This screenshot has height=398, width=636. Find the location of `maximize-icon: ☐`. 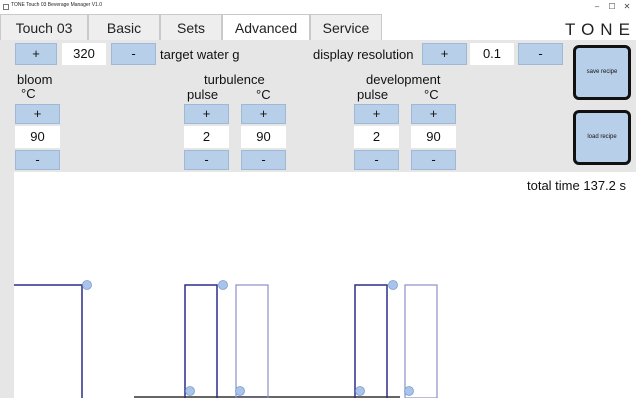

maximize-icon: ☐ is located at coordinates (612, 7).